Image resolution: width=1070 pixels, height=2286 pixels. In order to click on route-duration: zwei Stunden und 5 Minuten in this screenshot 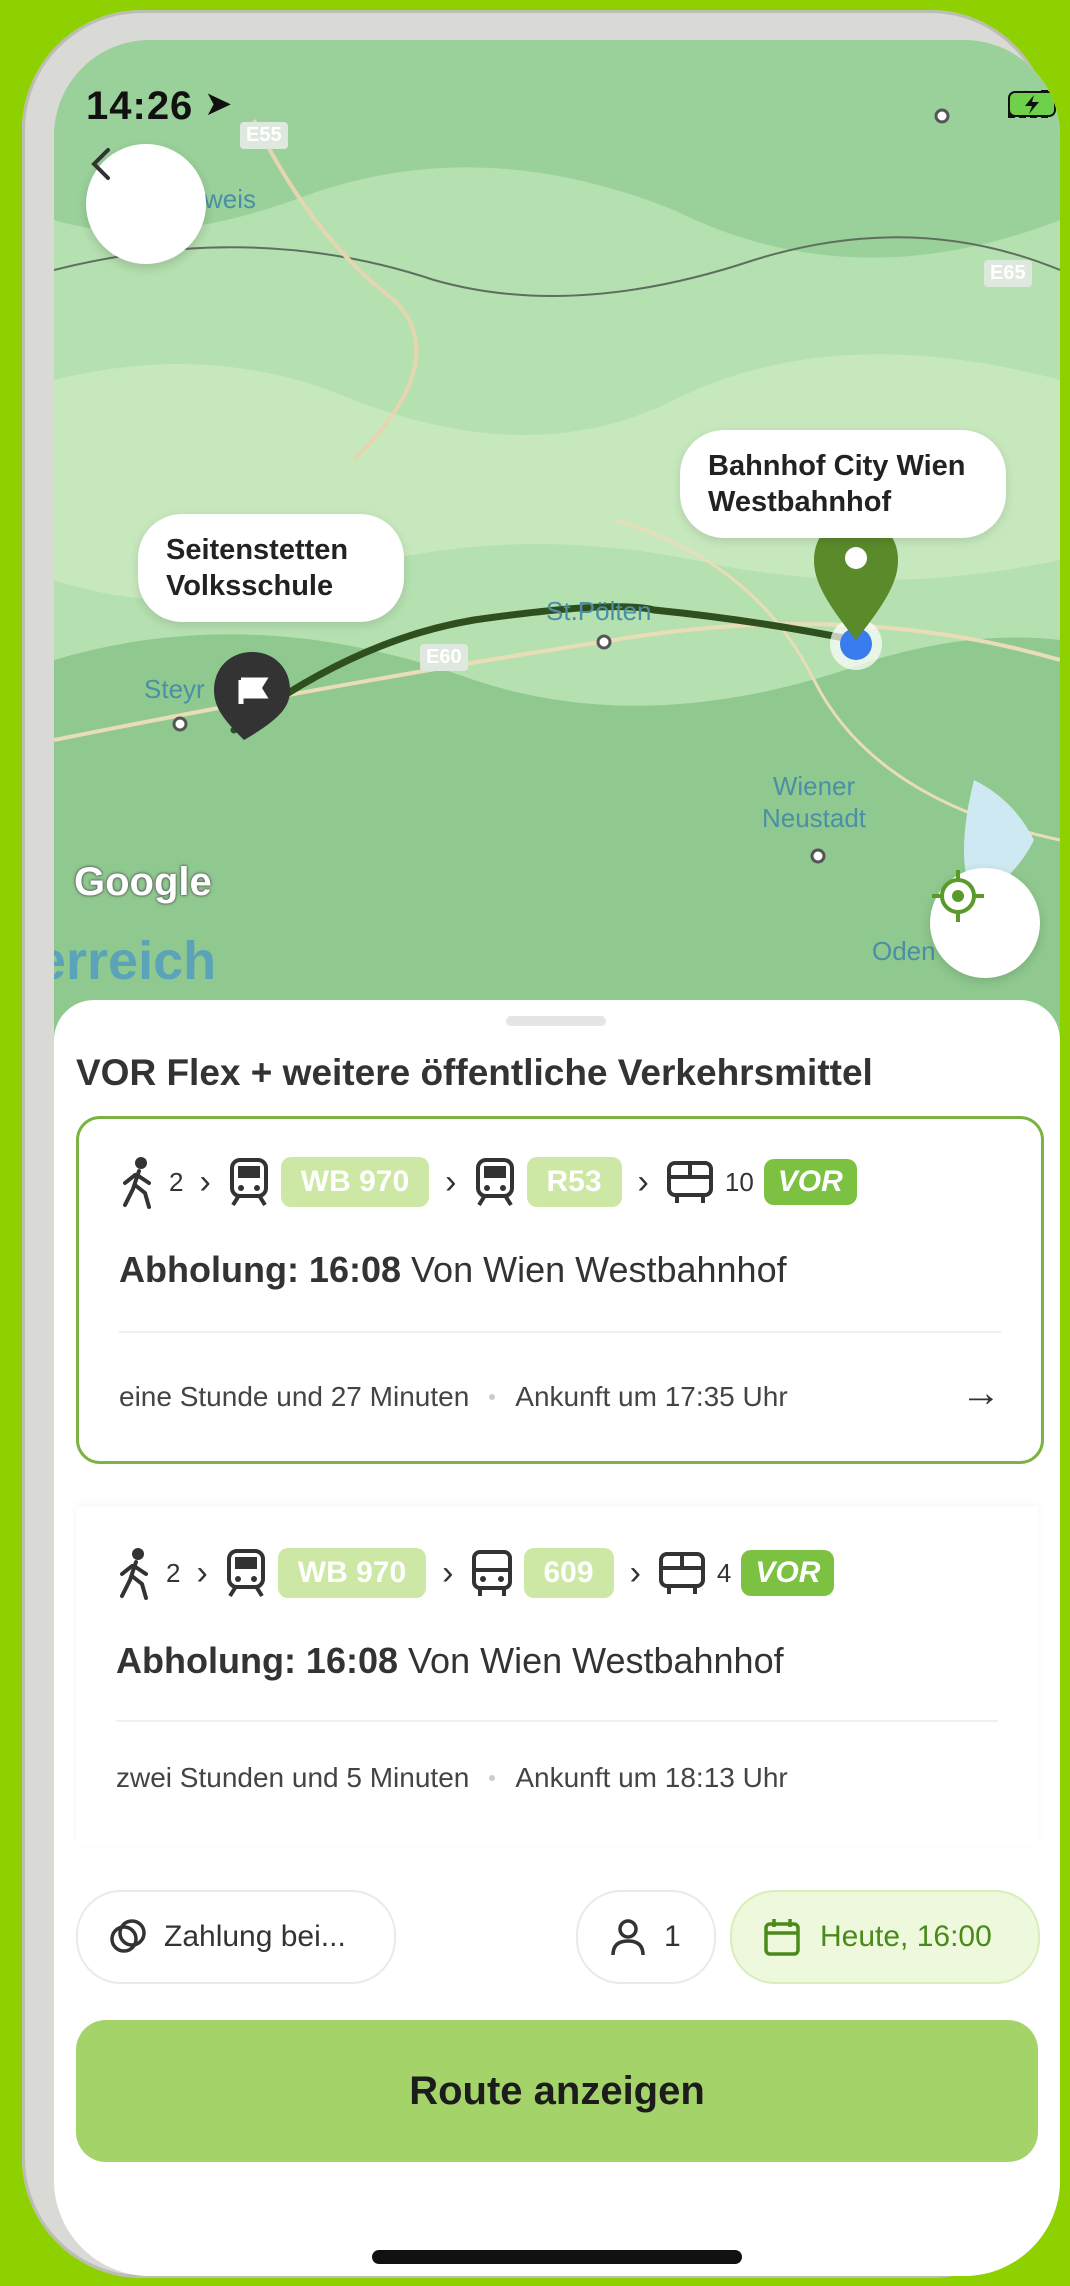, I will do `click(293, 1777)`.